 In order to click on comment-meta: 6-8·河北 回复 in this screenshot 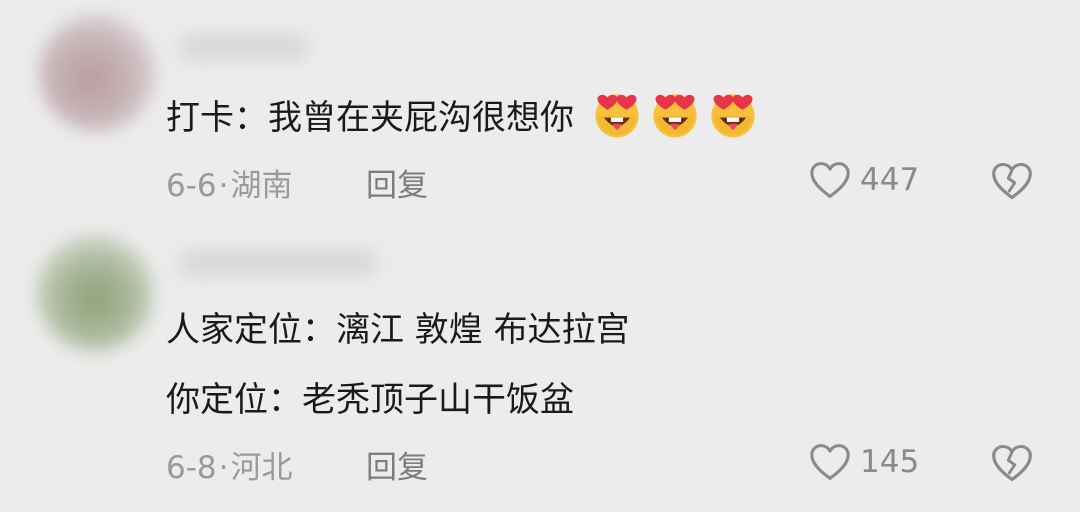, I will do `click(297, 464)`.